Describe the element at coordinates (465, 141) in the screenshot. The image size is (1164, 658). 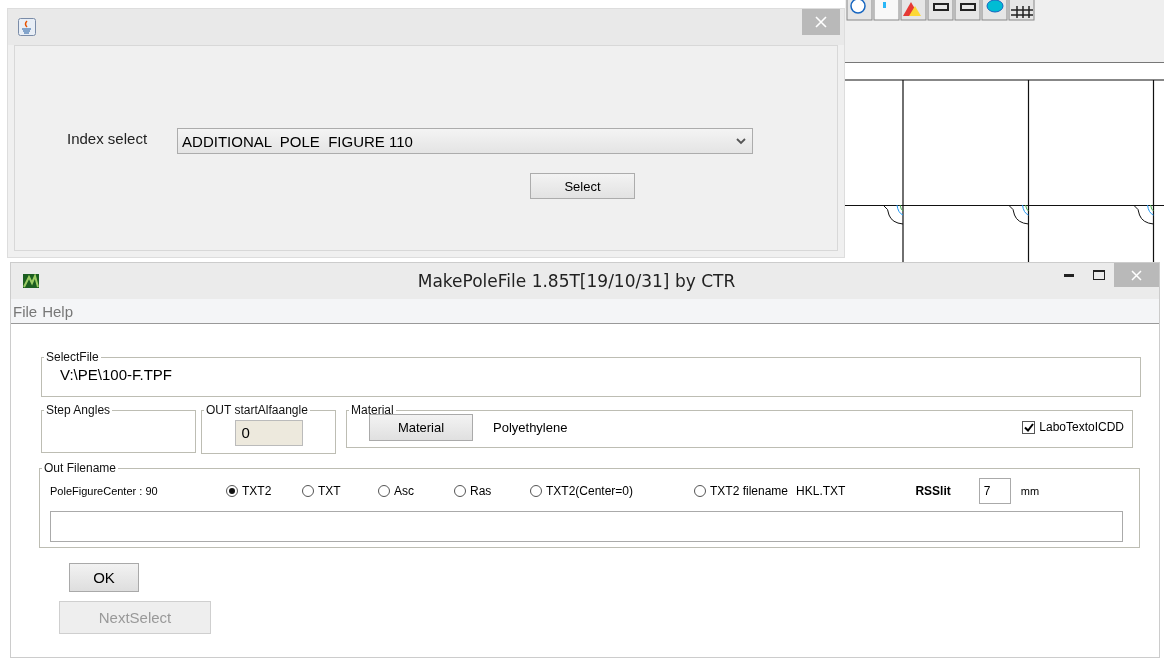
I see `index-dropdown: ADDITIONAL POLE FIGURE 110` at that location.